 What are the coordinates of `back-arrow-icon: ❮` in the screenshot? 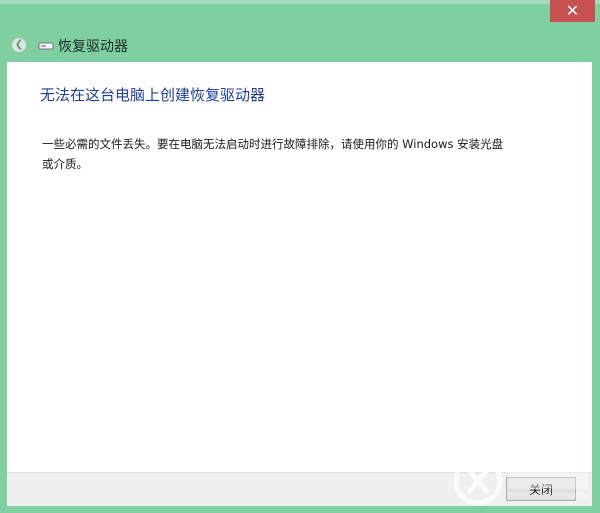 It's located at (19, 44).